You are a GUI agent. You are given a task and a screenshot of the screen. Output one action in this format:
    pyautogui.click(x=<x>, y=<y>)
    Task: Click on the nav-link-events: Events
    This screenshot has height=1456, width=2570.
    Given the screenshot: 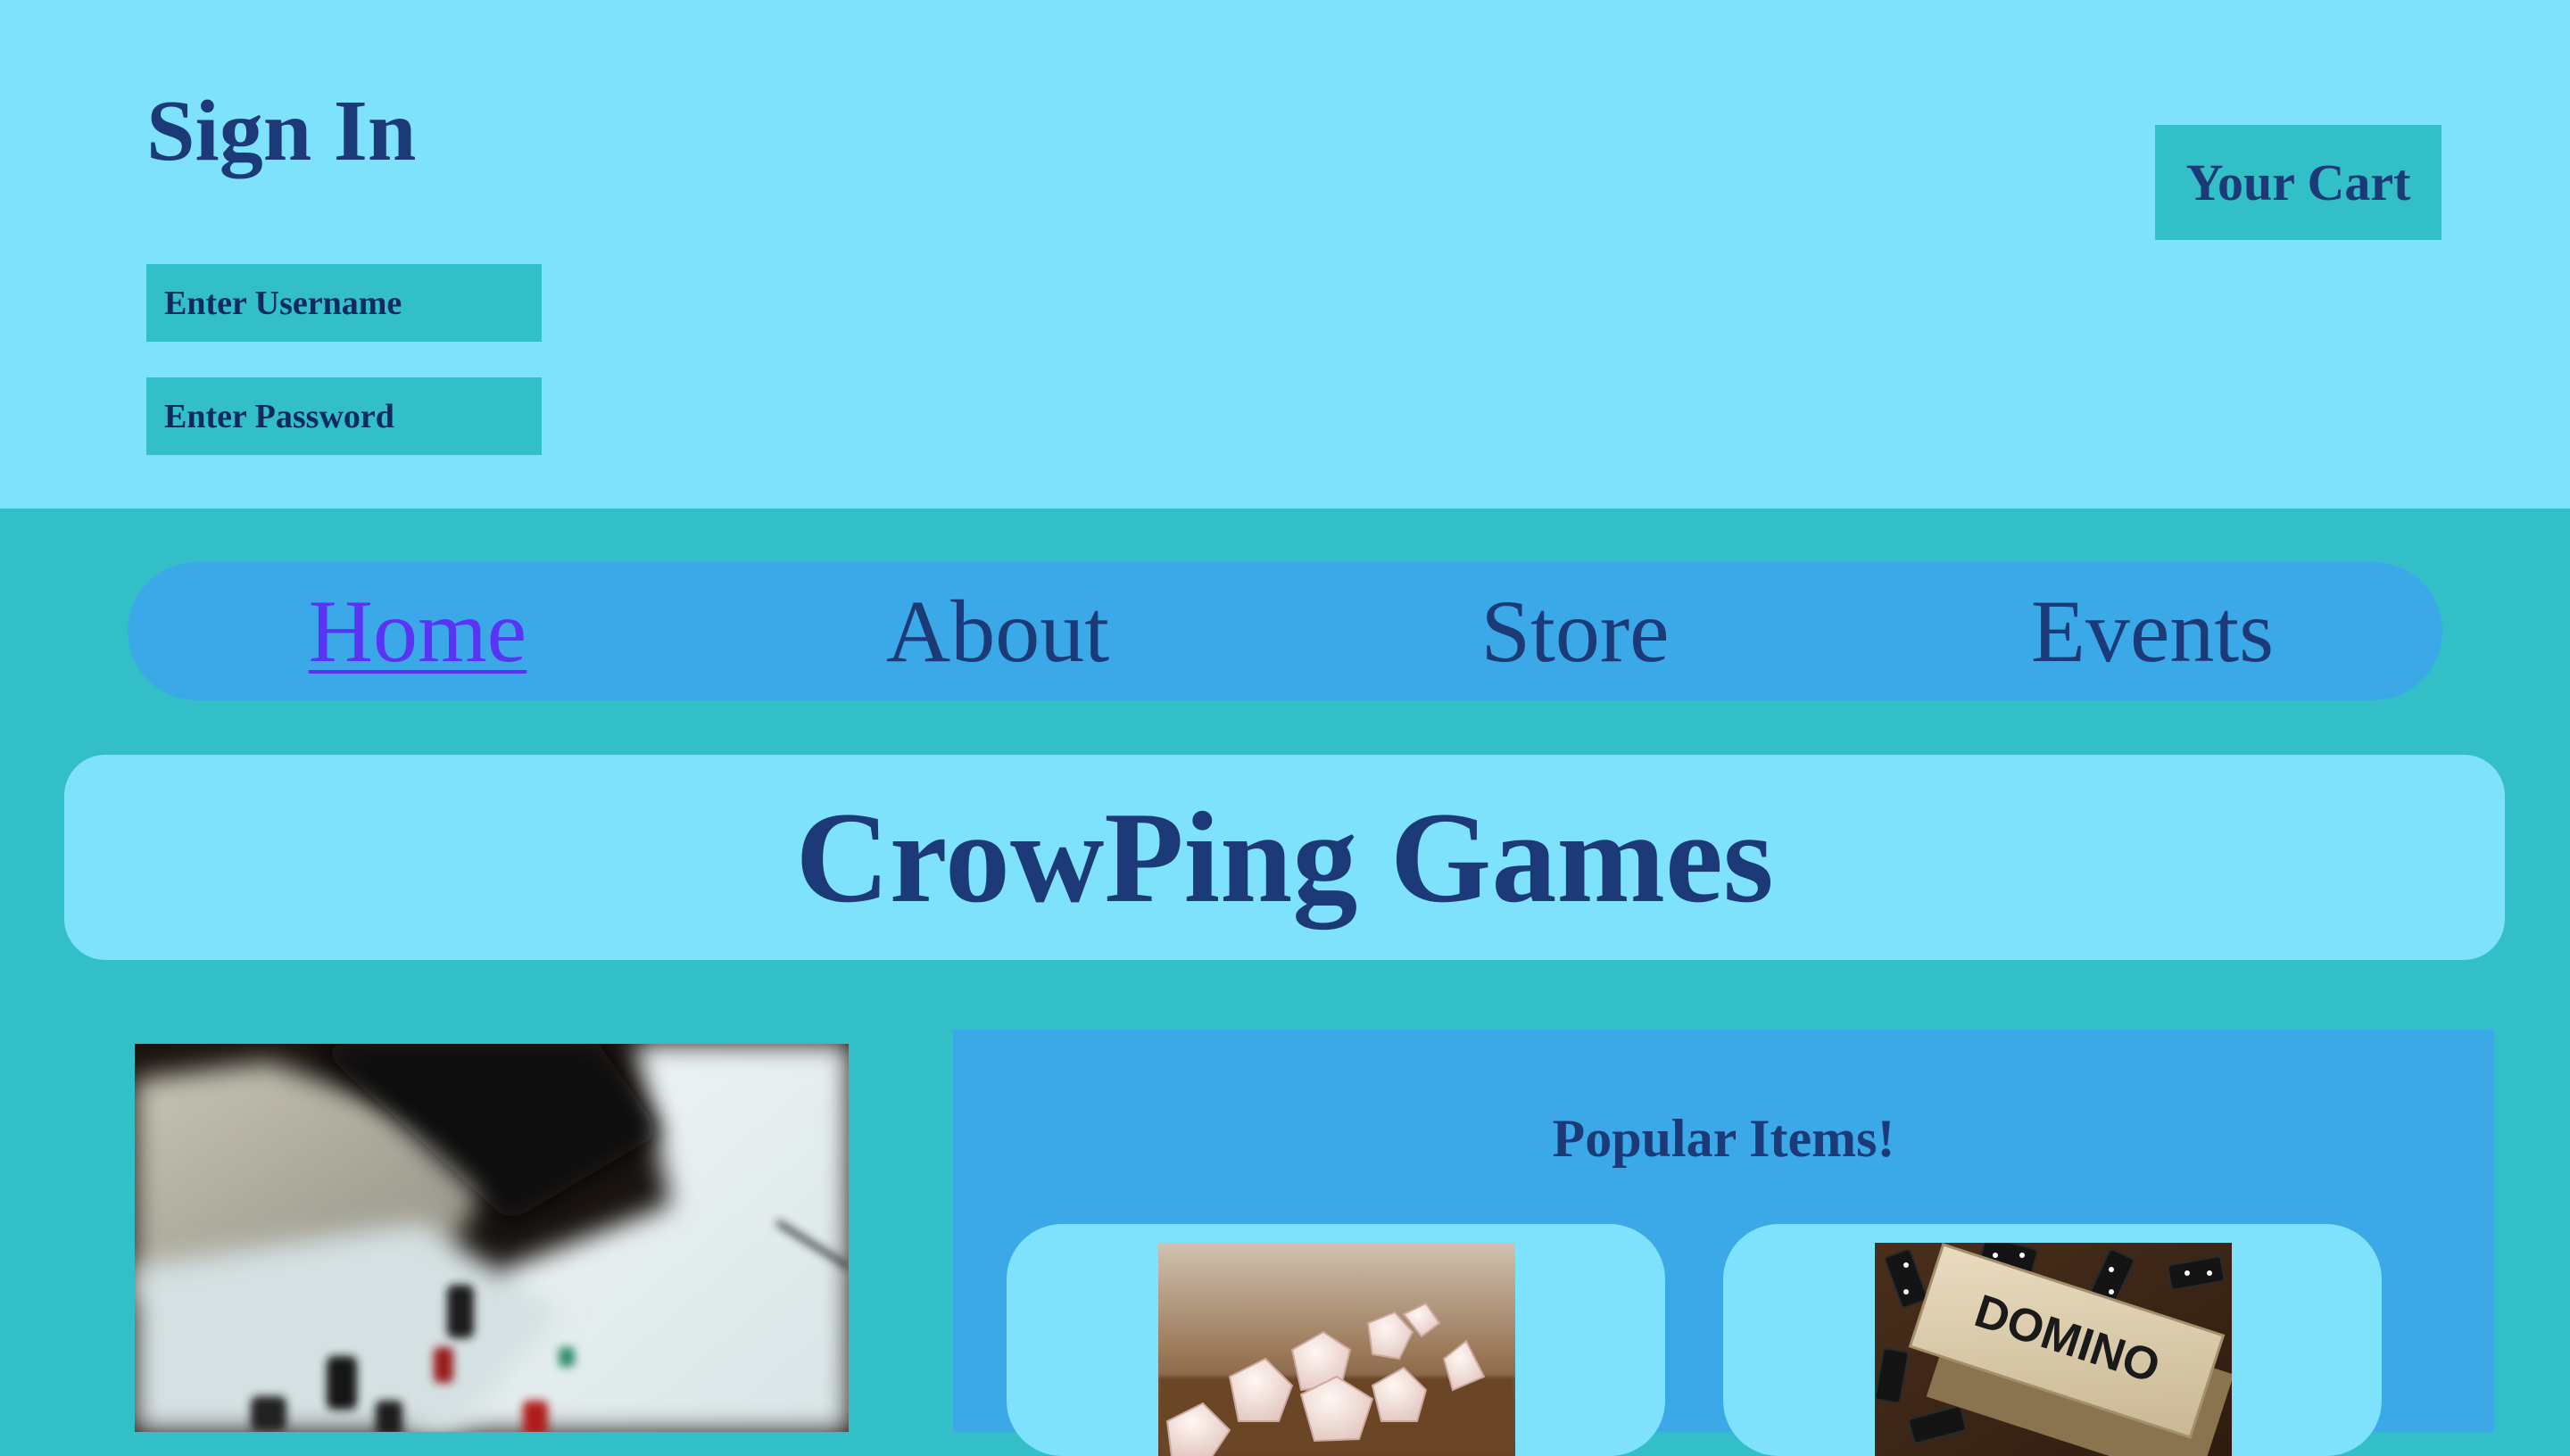 What is the action you would take?
    pyautogui.click(x=2153, y=631)
    